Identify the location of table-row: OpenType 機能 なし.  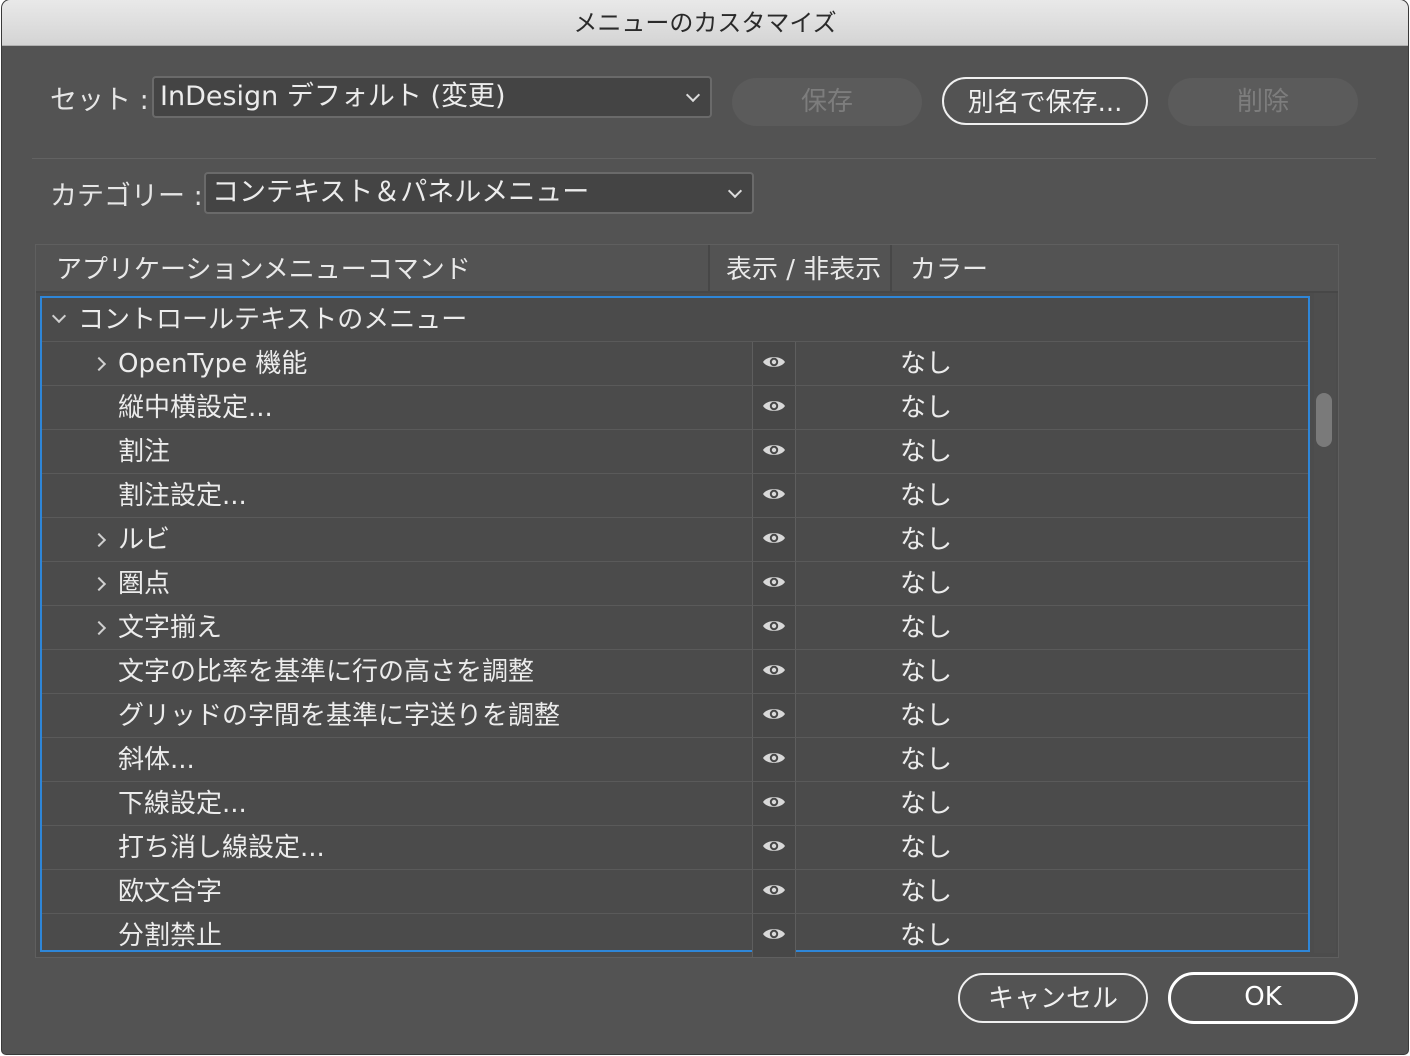
(675, 364).